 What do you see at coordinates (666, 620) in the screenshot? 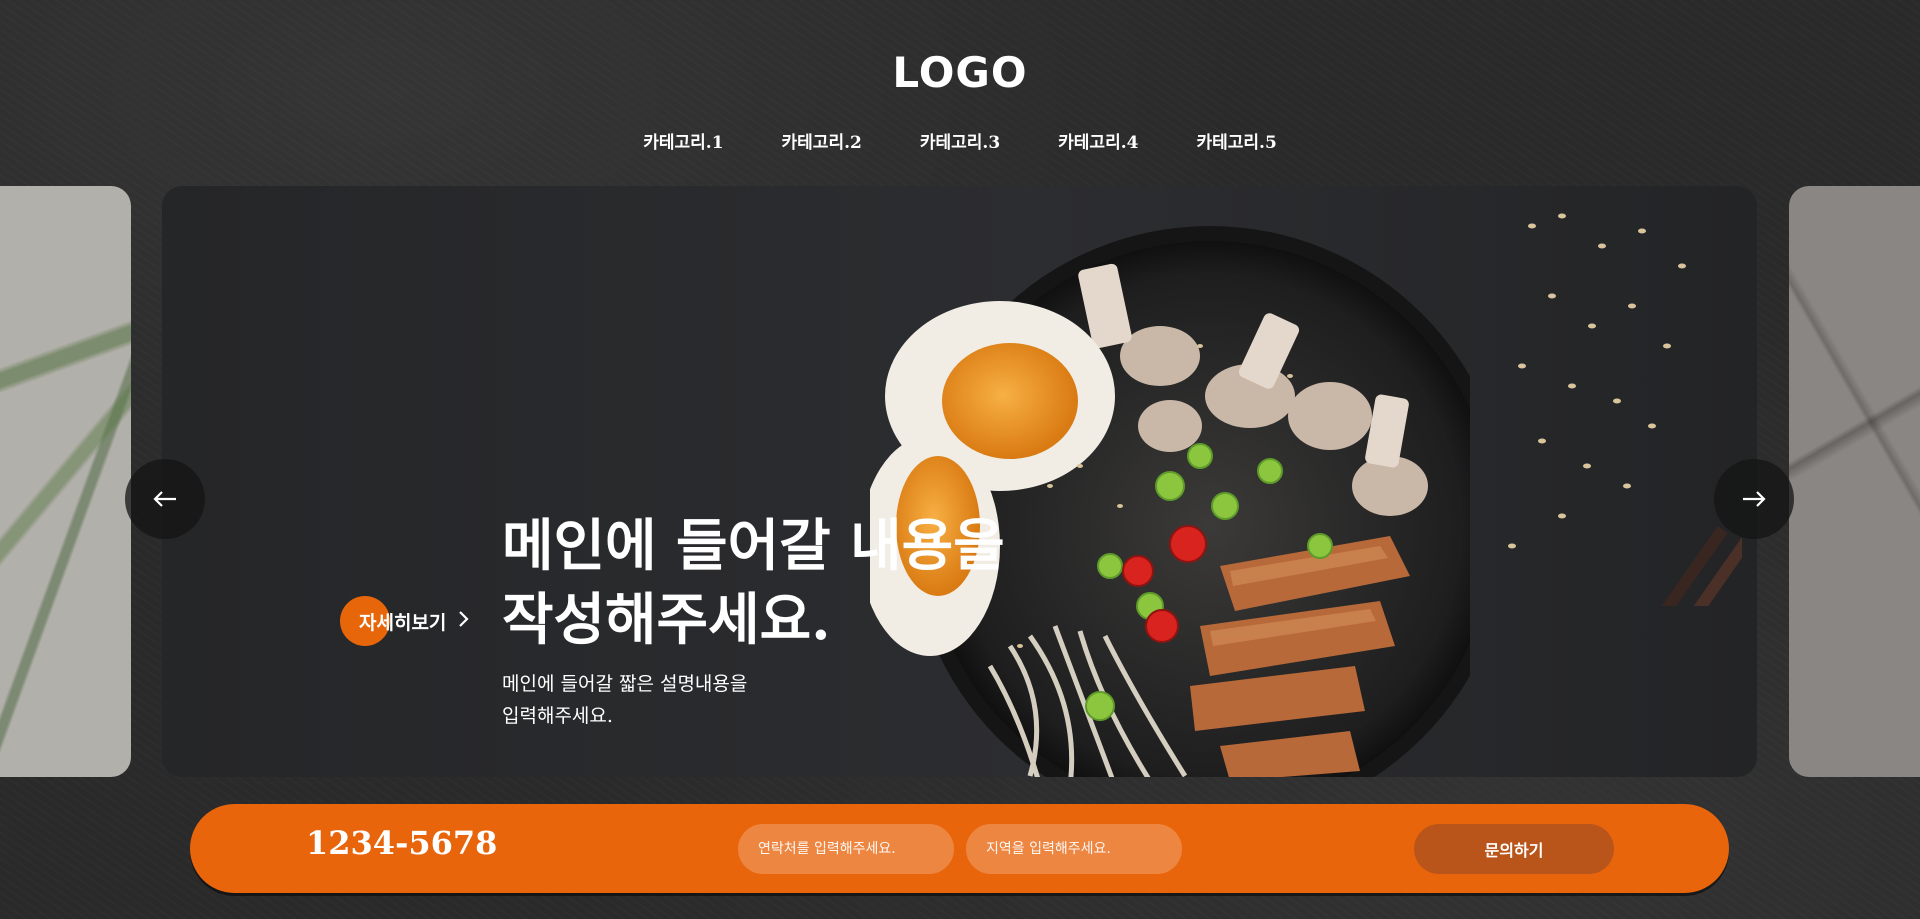
I see `hero-title-line-2: 작성해주세요.` at bounding box center [666, 620].